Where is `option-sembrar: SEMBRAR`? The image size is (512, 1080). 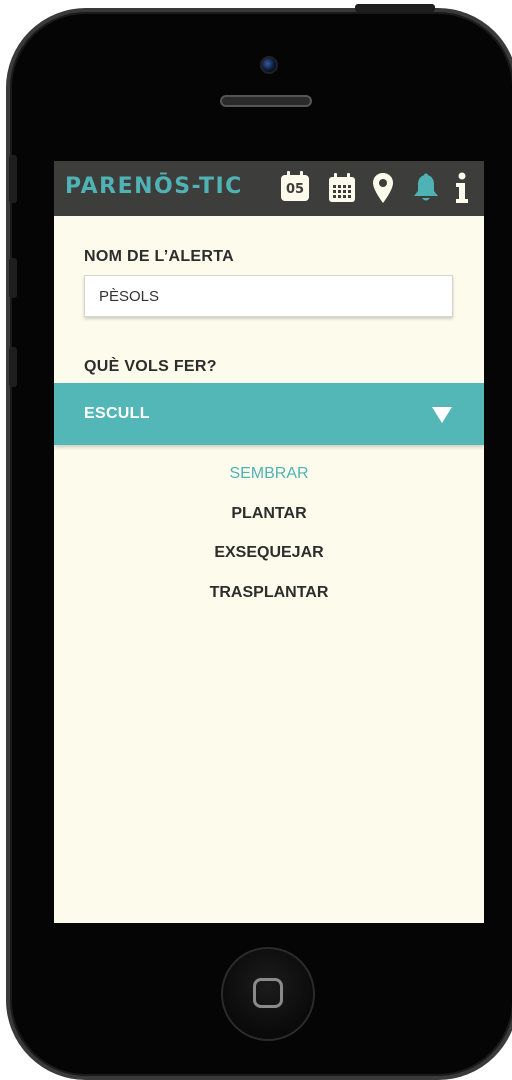
option-sembrar: SEMBRAR is located at coordinates (269, 477).